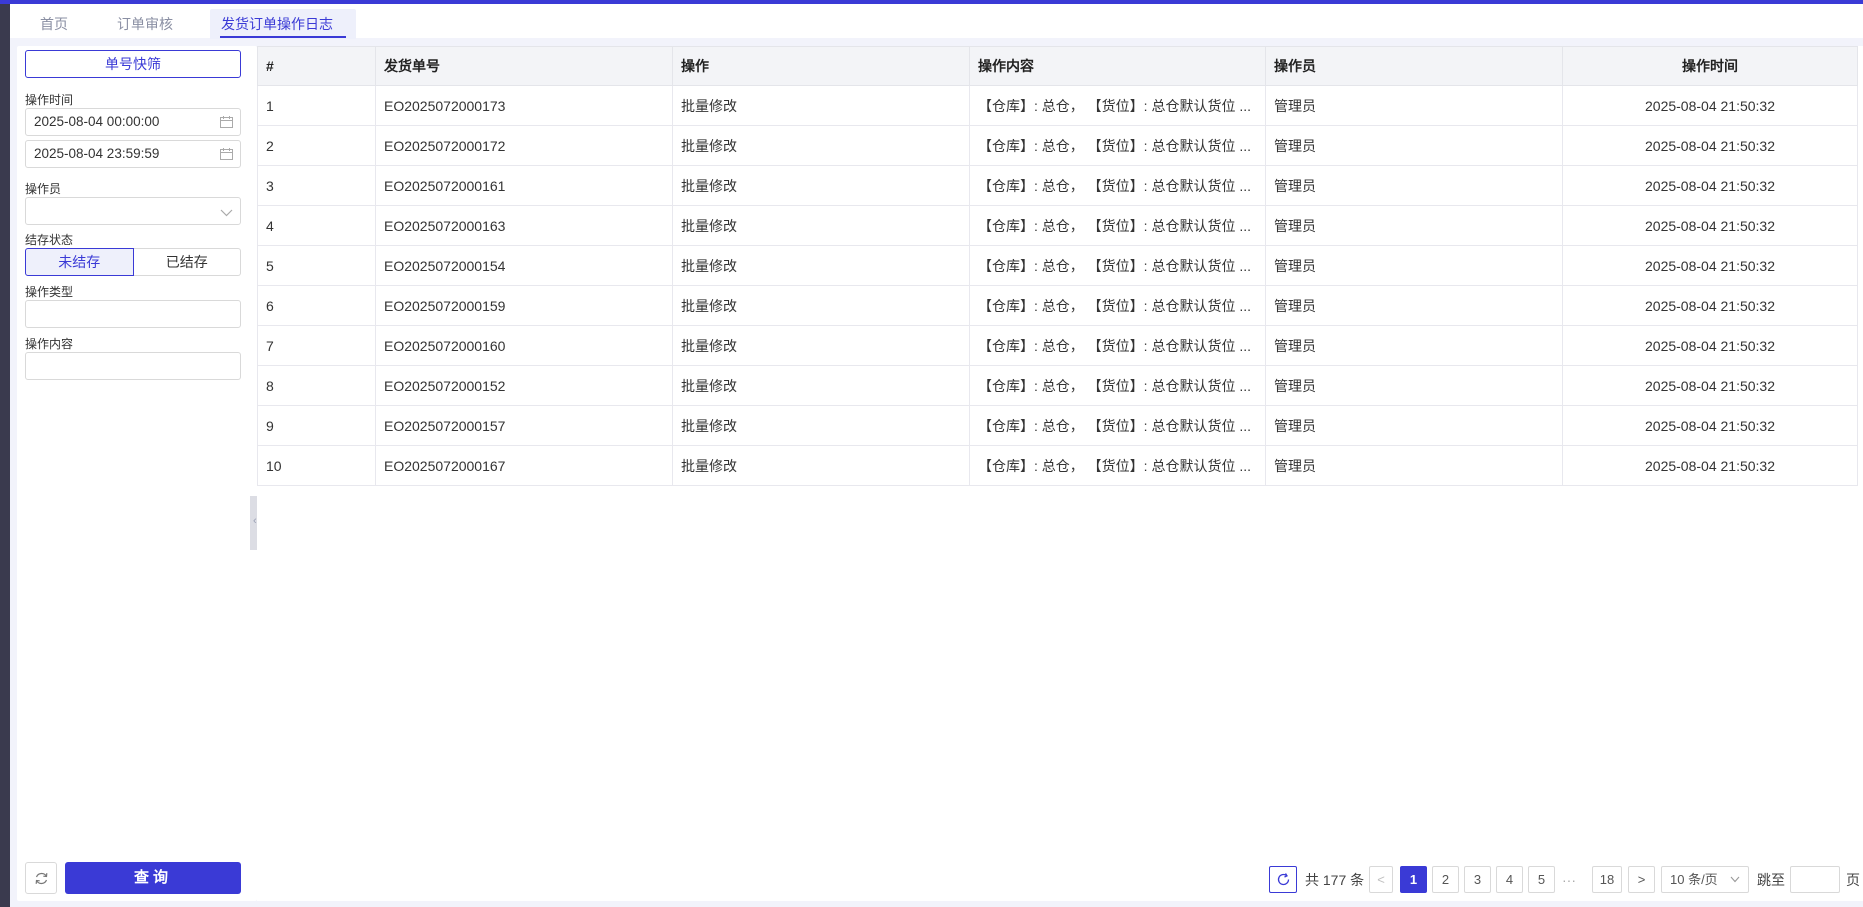 The height and width of the screenshot is (907, 1863). What do you see at coordinates (316, 145) in the screenshot?
I see `cell-index: 2` at bounding box center [316, 145].